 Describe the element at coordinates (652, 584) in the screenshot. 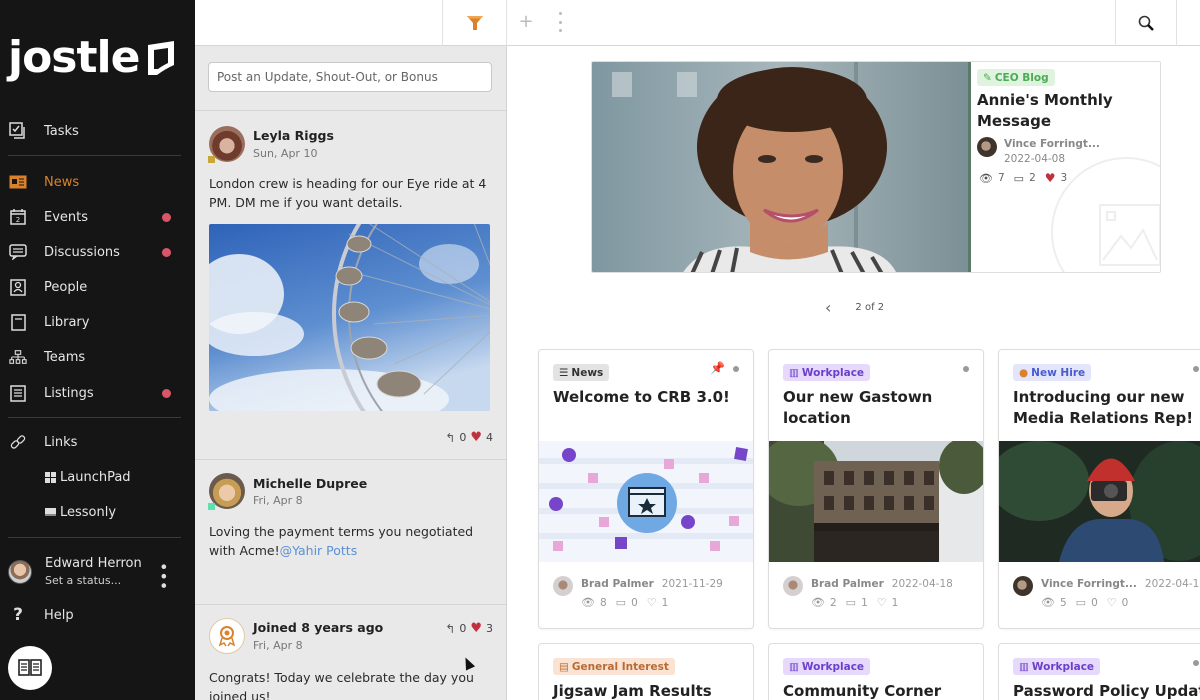

I see `author-name: Brad Palmer 2021-11-29` at that location.